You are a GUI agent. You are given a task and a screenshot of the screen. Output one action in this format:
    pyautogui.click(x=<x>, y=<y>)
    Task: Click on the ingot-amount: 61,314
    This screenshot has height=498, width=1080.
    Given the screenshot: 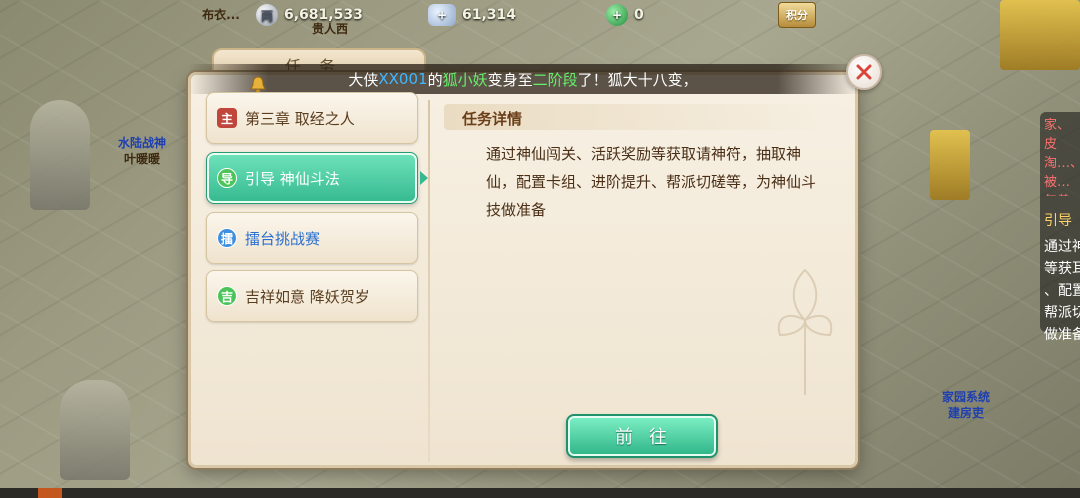 What is the action you would take?
    pyautogui.click(x=489, y=15)
    